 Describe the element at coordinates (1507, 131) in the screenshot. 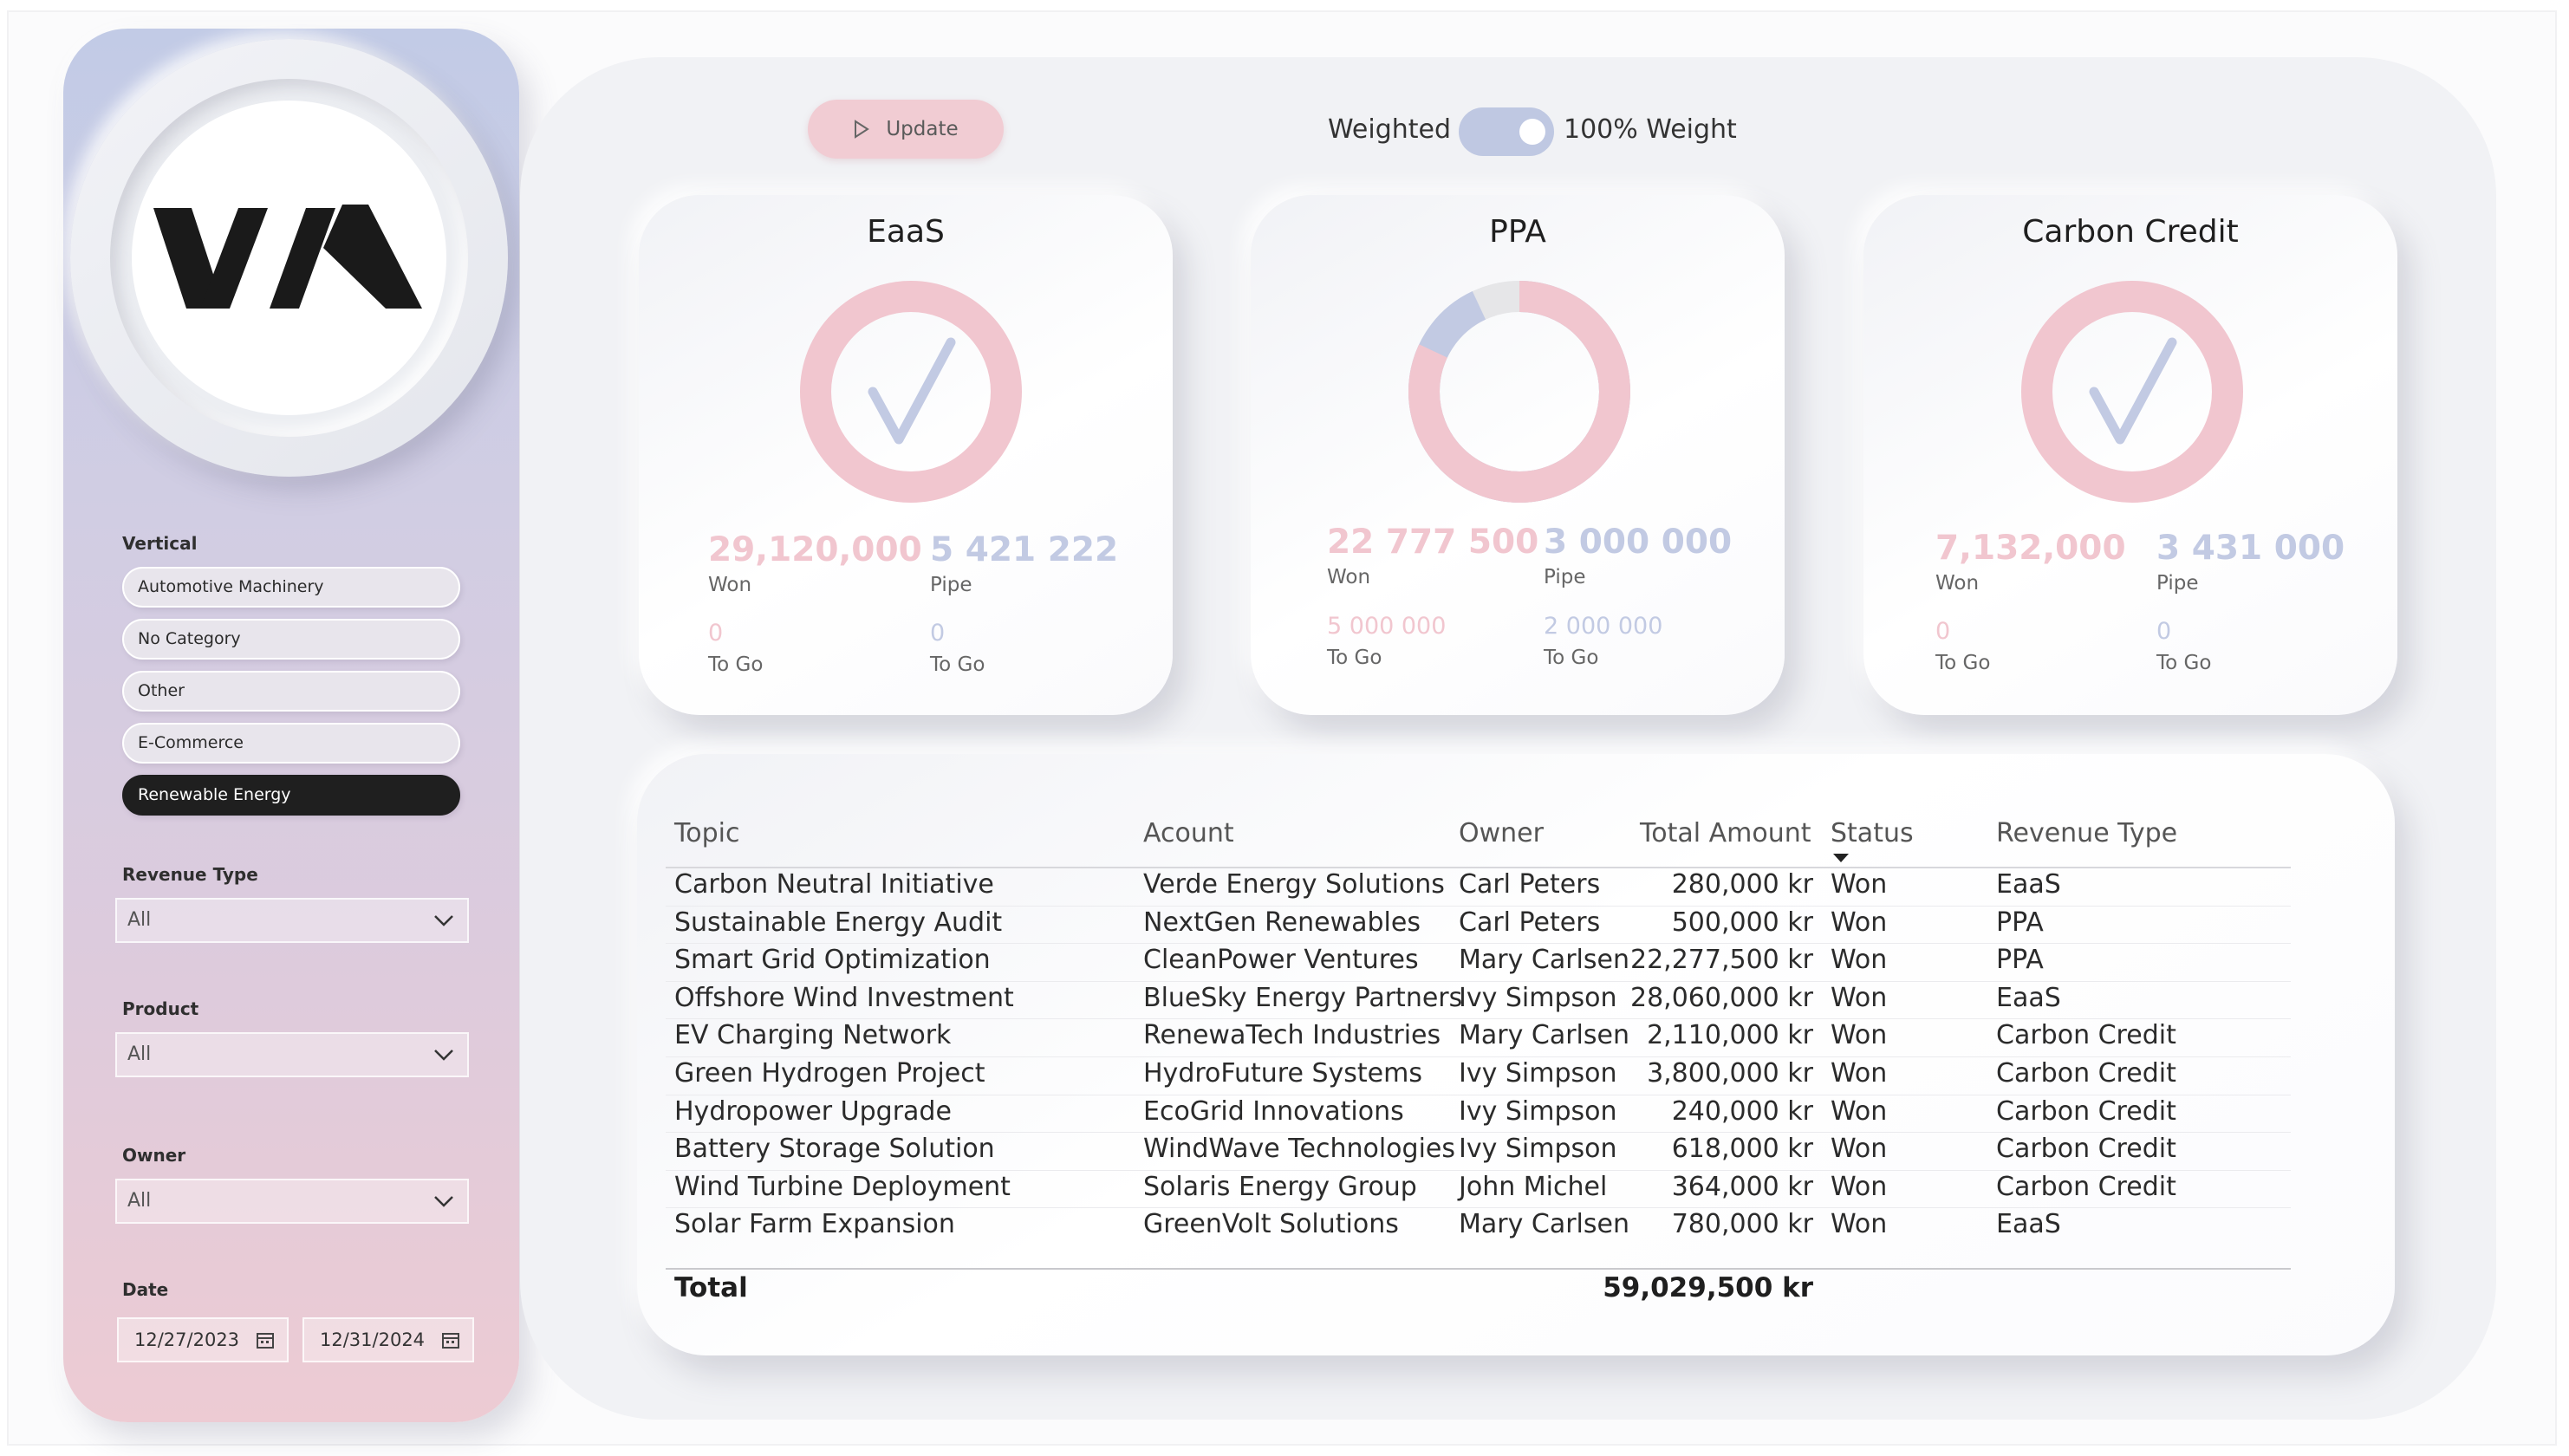

I see `weight-toggle` at that location.